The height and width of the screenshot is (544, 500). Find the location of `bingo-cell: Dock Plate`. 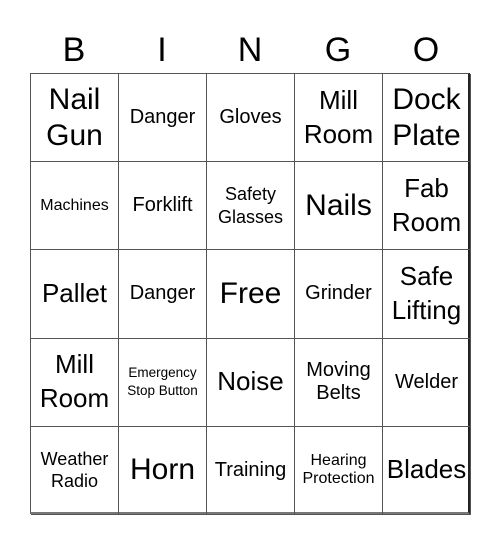

bingo-cell: Dock Plate is located at coordinates (427, 118).